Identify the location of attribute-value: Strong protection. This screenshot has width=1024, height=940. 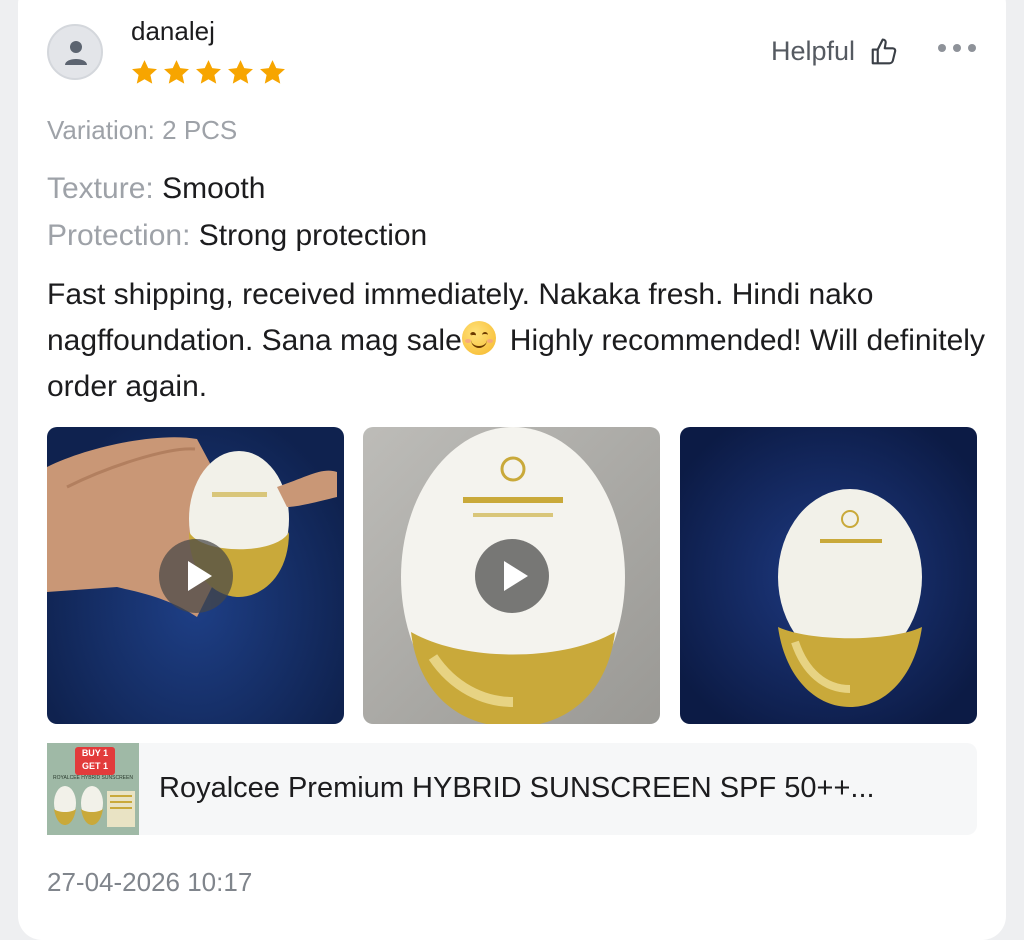
(313, 235).